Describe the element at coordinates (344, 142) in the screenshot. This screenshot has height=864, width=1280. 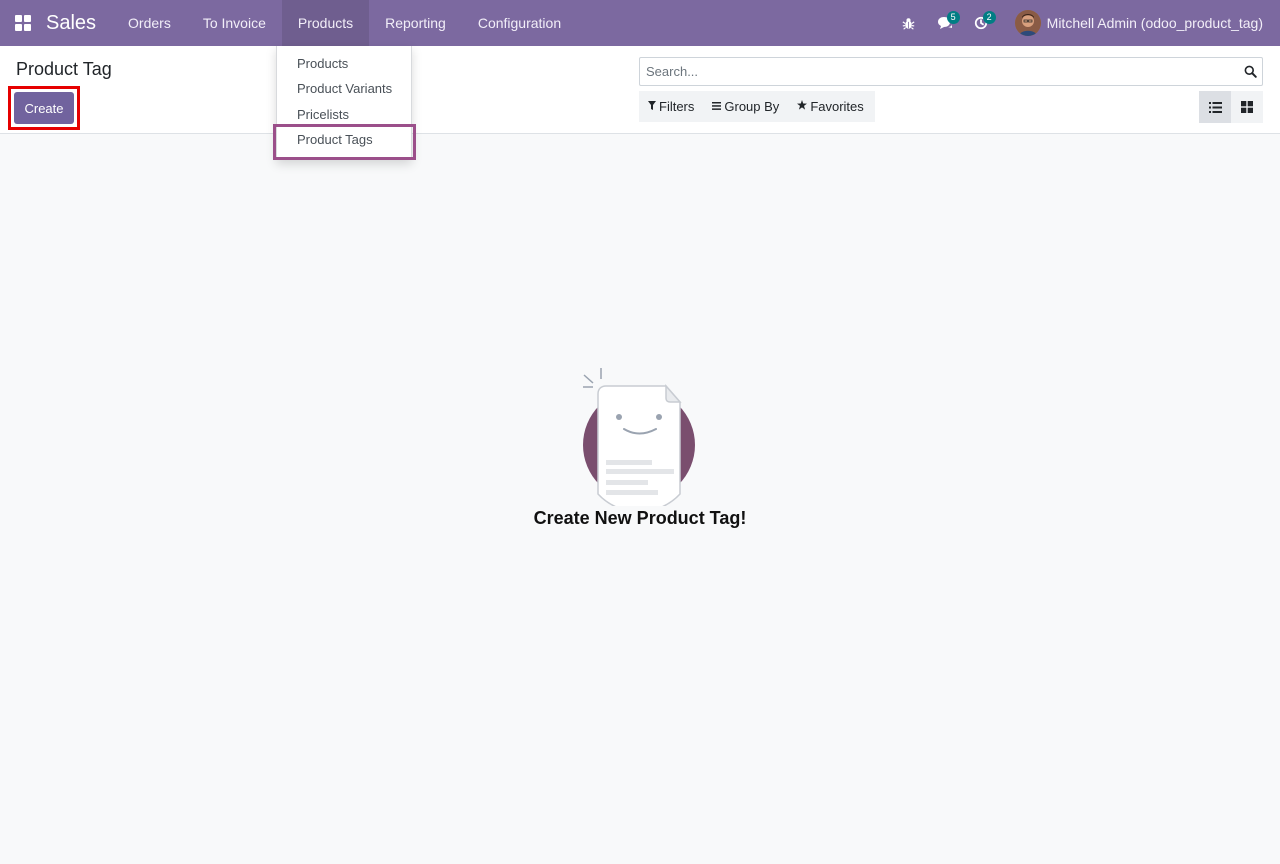
I see `product-tags-highlight-box` at that location.